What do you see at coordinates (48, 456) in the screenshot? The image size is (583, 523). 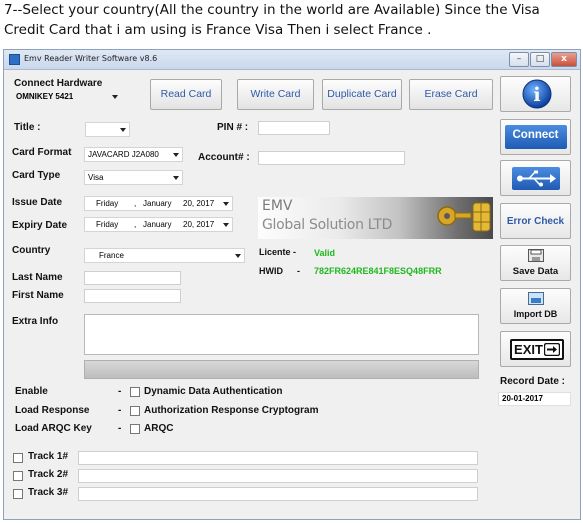 I see `track1-label: Track 1#` at bounding box center [48, 456].